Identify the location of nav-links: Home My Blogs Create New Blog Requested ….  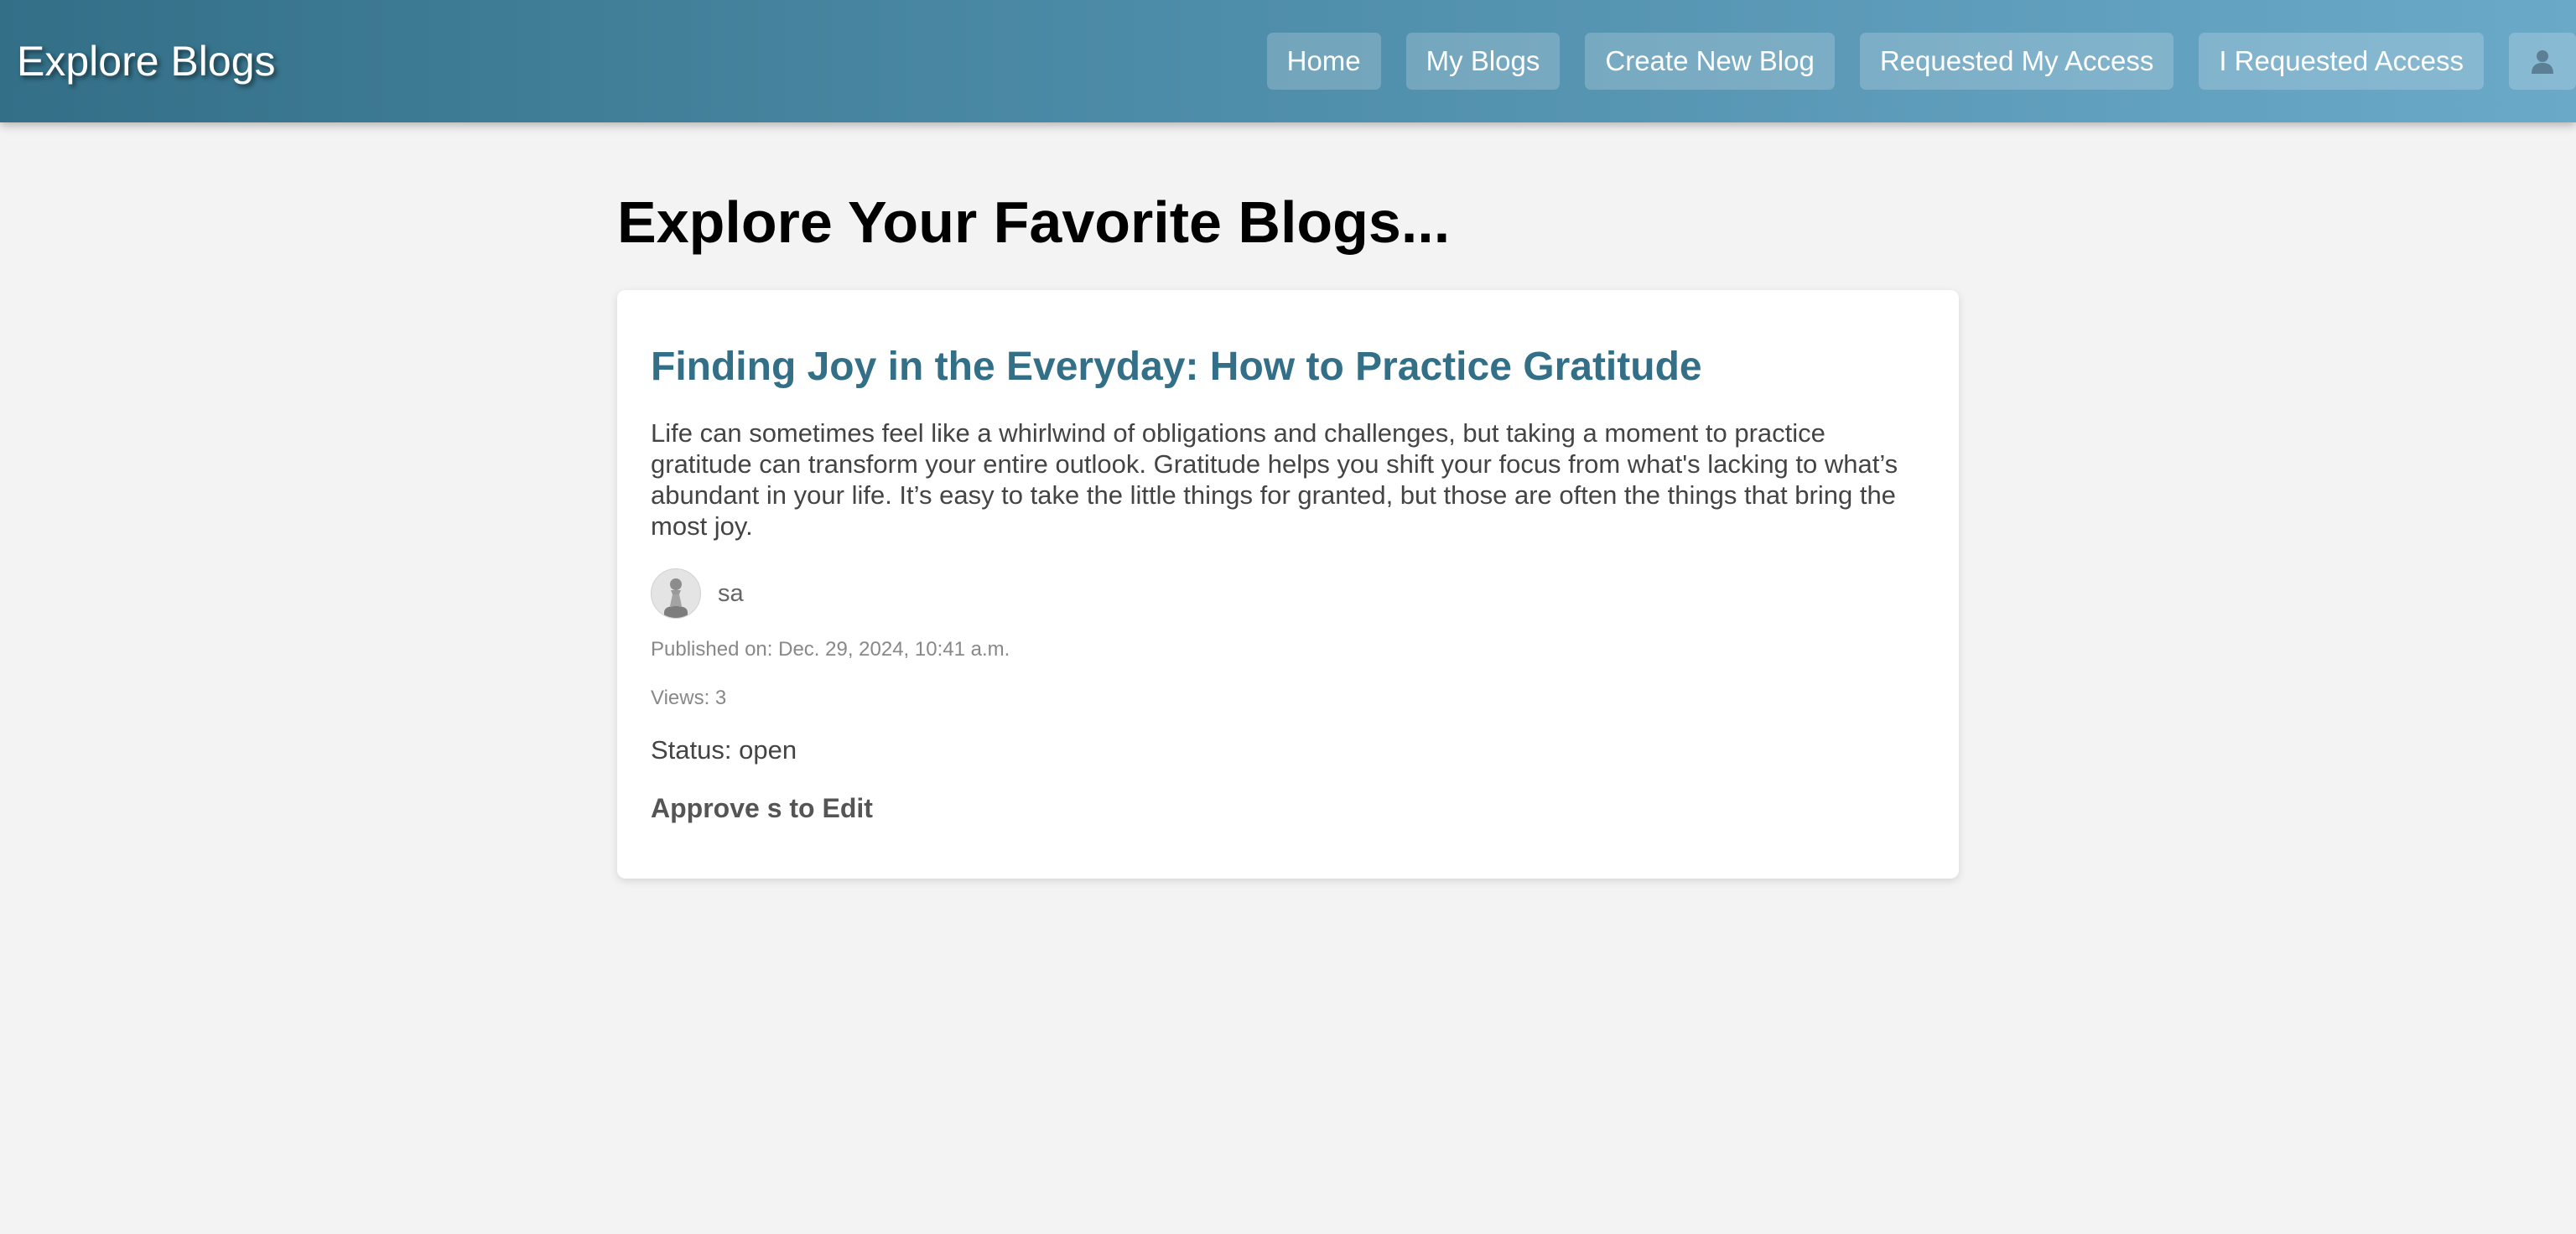
(1921, 61).